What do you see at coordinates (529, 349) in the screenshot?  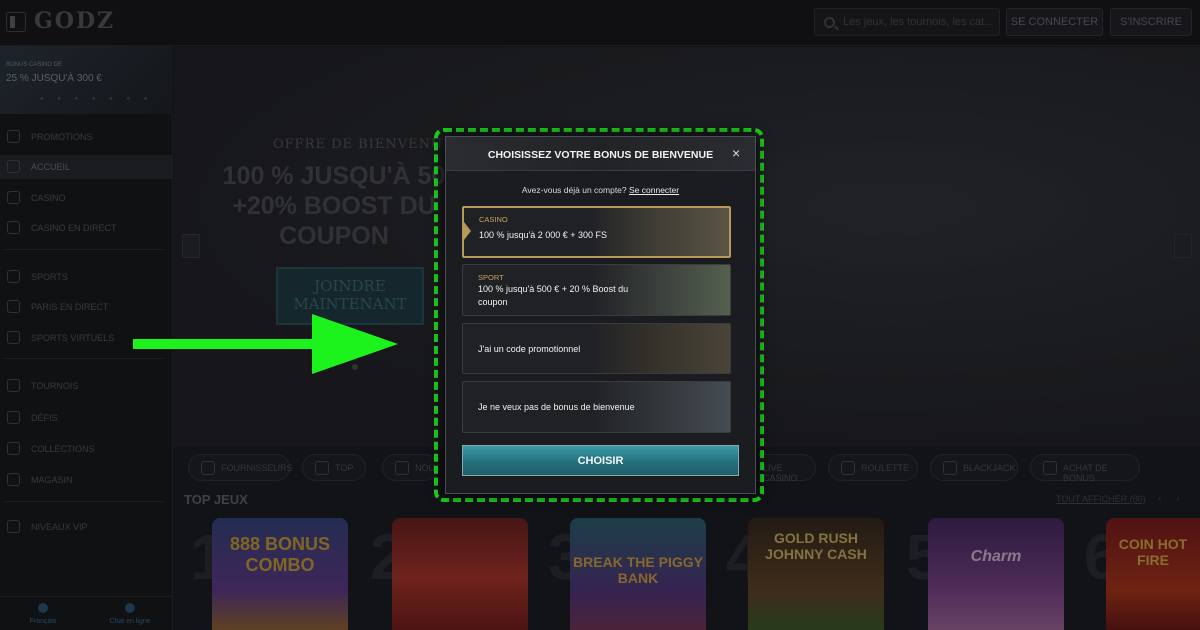 I see `bonus-option-text: J'ai un code promotionnel` at bounding box center [529, 349].